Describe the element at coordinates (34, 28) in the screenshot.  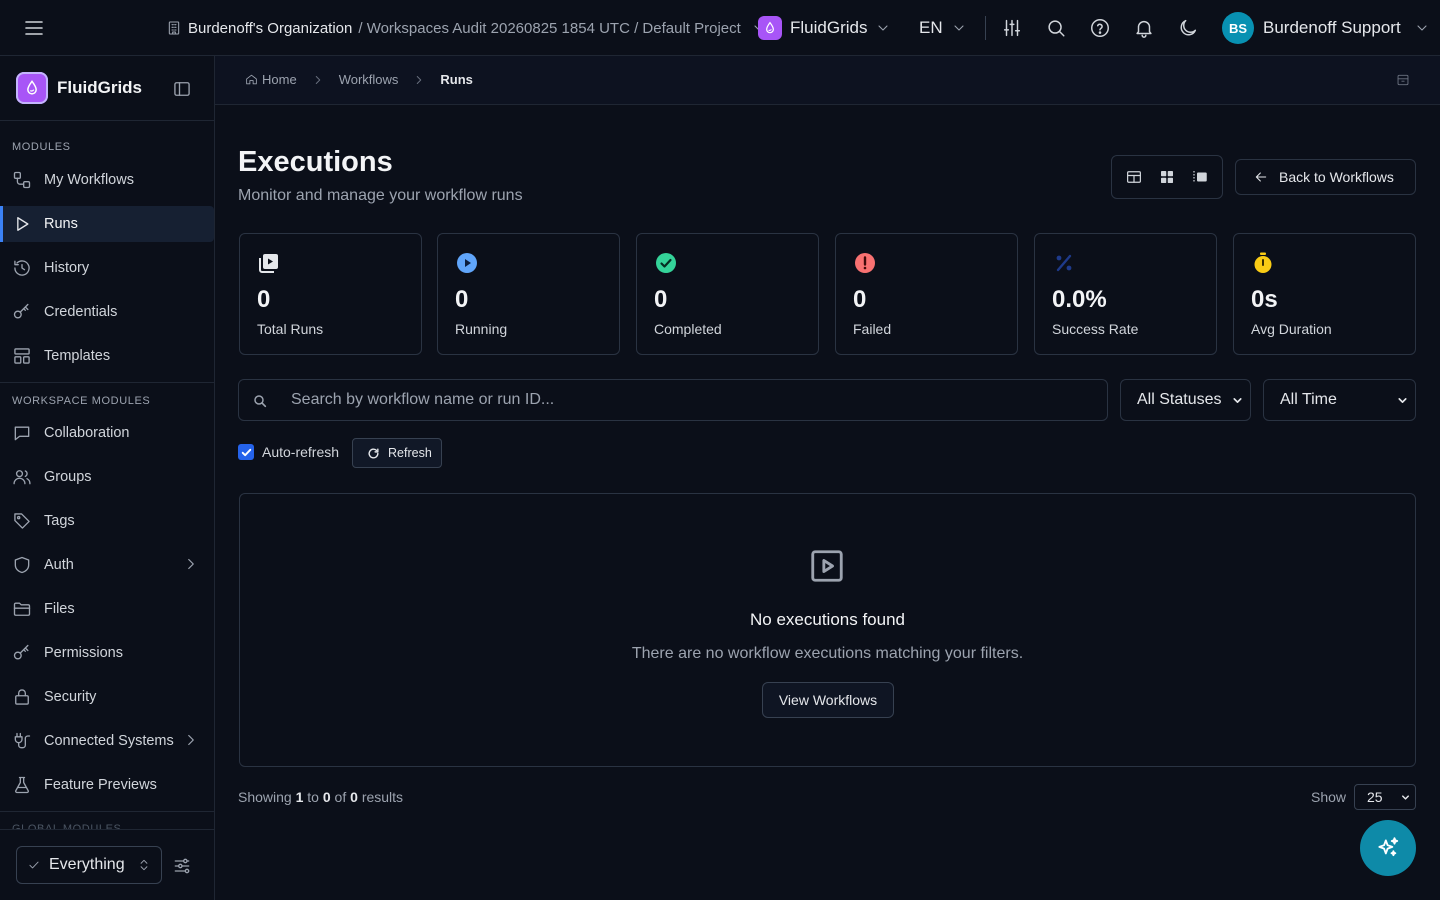
I see `menu-icon` at that location.